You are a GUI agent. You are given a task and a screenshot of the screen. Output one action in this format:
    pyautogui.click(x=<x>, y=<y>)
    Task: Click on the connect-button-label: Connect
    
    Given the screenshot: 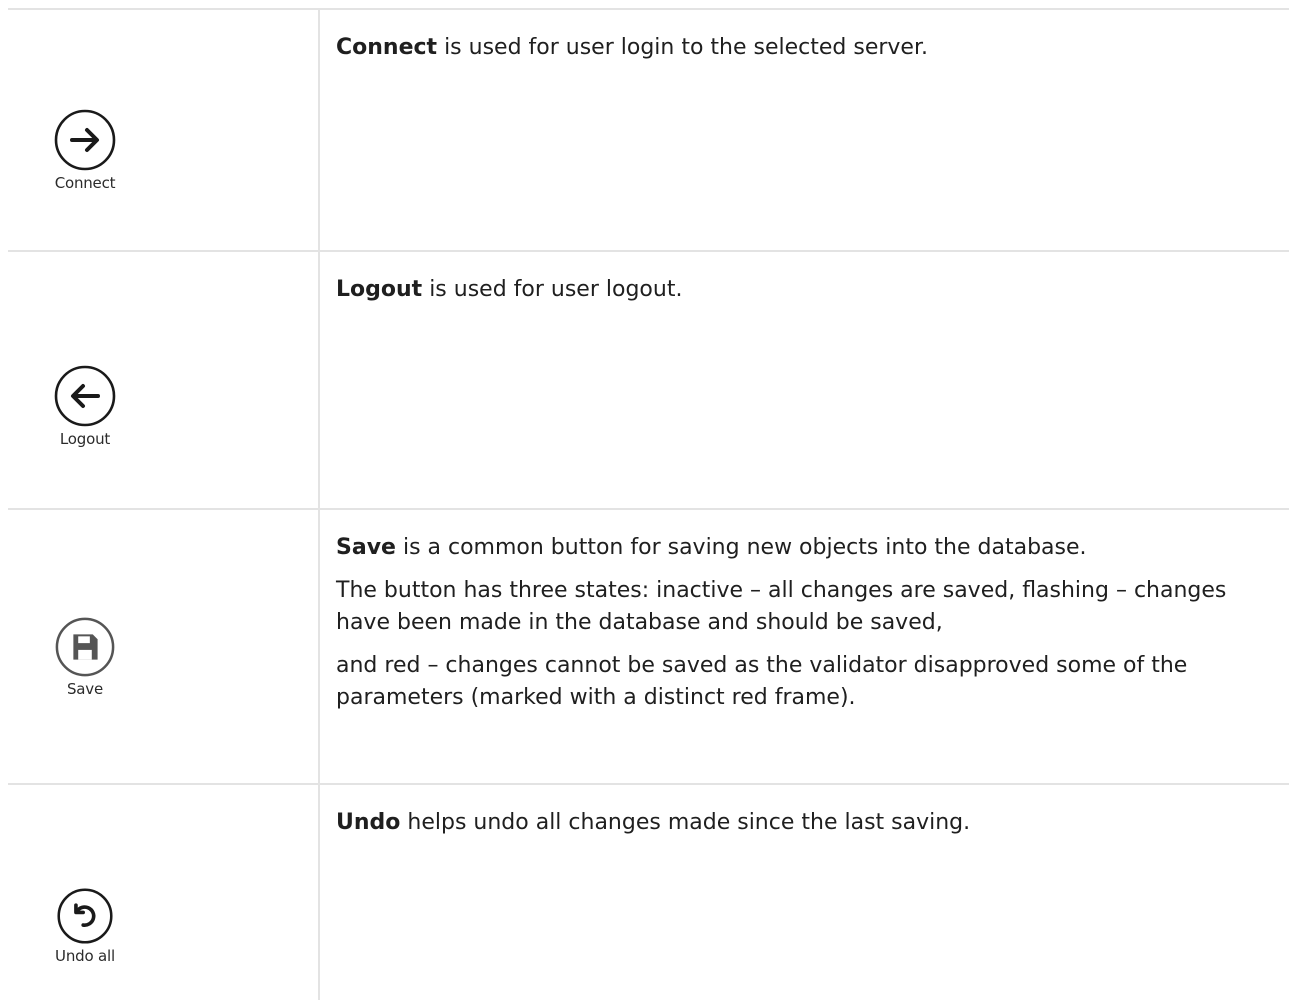 What is the action you would take?
    pyautogui.click(x=85, y=183)
    